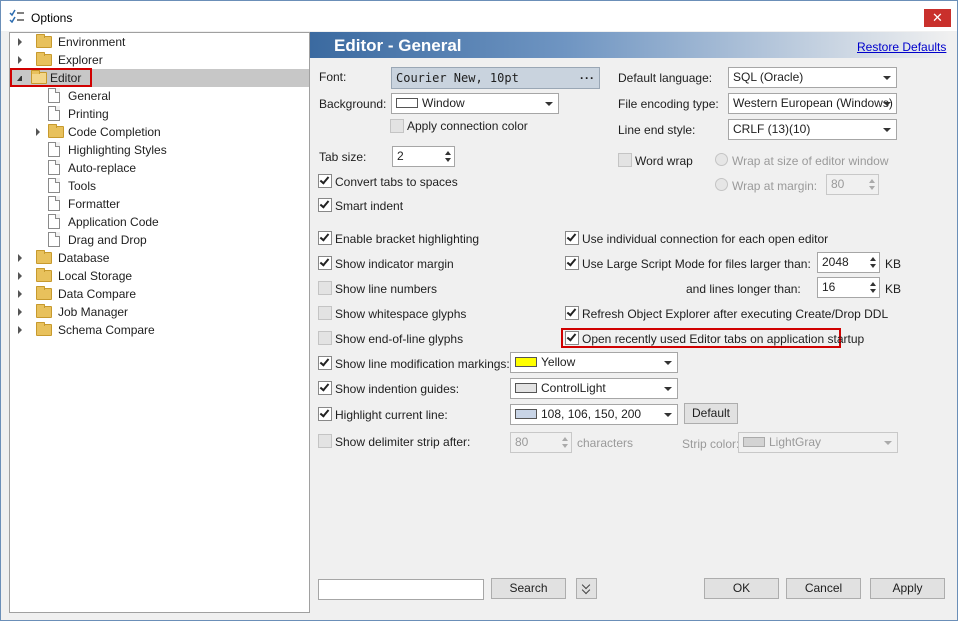 This screenshot has width=958, height=621. I want to click on tree-item-database: Database, so click(158, 258).